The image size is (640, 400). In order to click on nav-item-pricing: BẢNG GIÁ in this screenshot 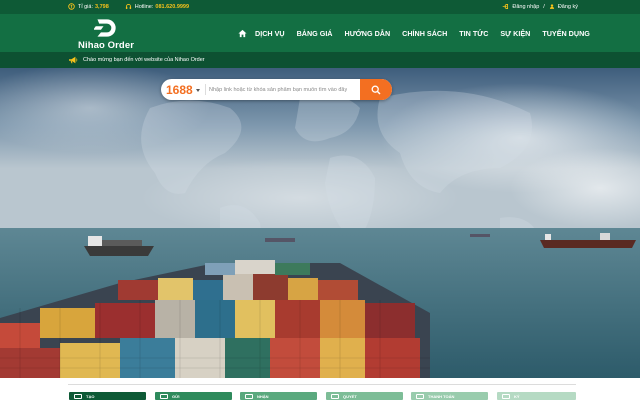, I will do `click(315, 33)`.